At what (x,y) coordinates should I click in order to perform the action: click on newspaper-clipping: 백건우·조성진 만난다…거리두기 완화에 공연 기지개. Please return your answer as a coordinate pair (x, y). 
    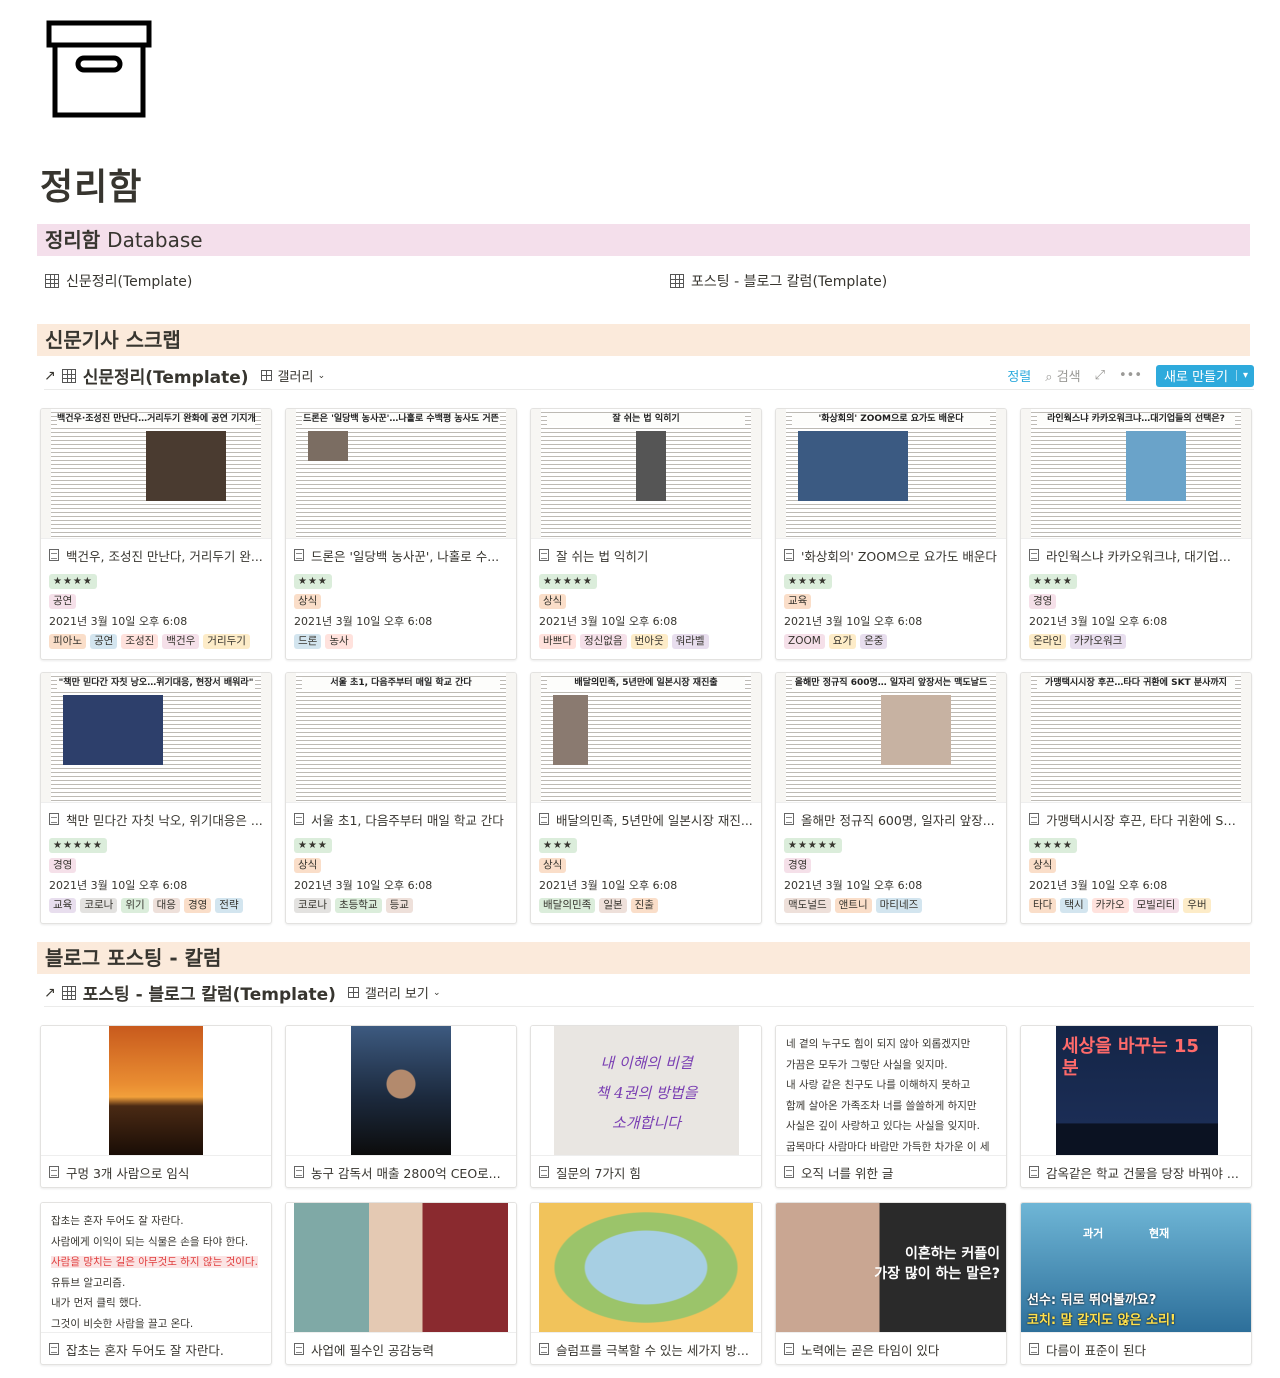
    Looking at the image, I should click on (156, 473).